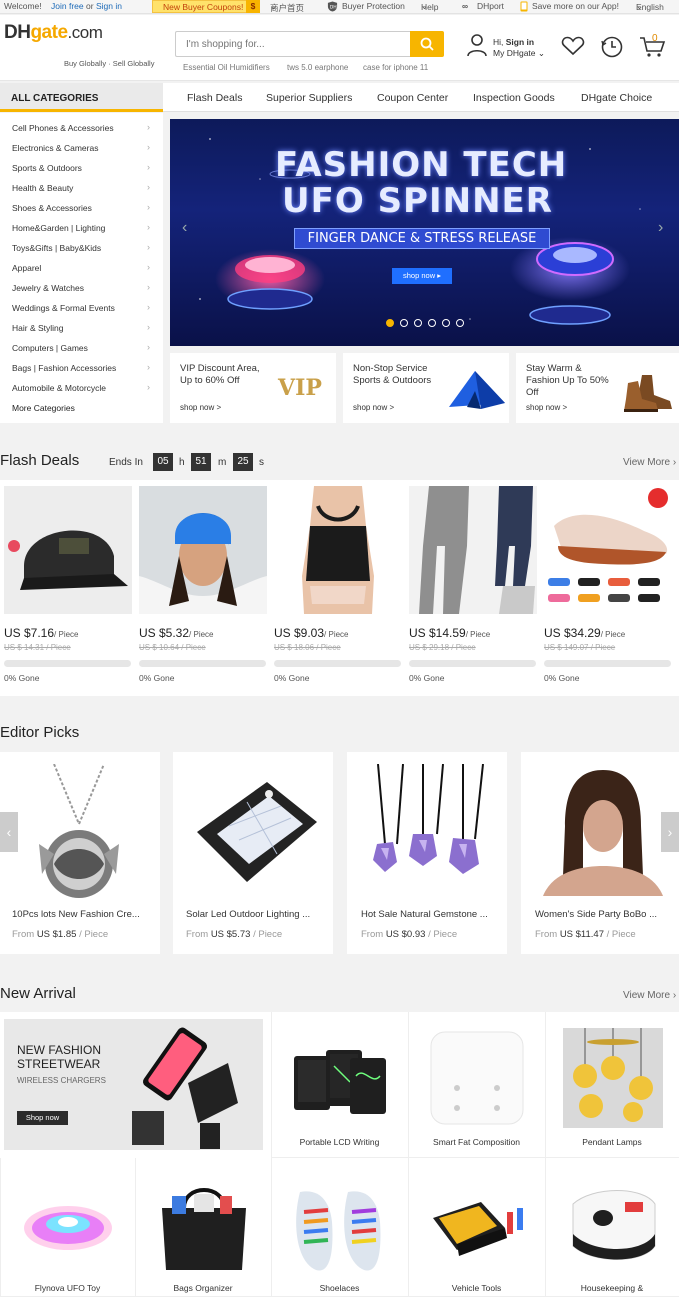  Describe the element at coordinates (79, 831) in the screenshot. I see `locket-necklace-image` at that location.